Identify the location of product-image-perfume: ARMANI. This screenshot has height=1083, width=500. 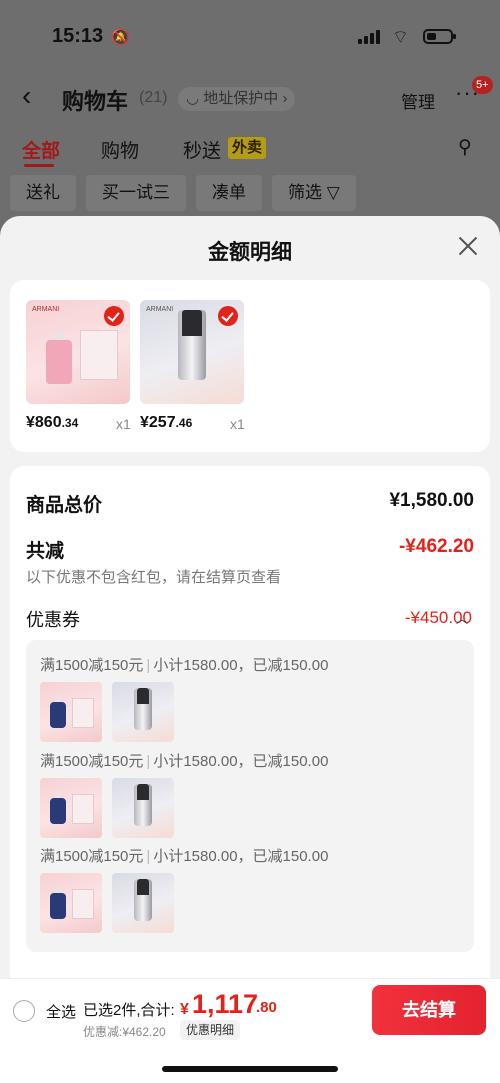
(78, 352).